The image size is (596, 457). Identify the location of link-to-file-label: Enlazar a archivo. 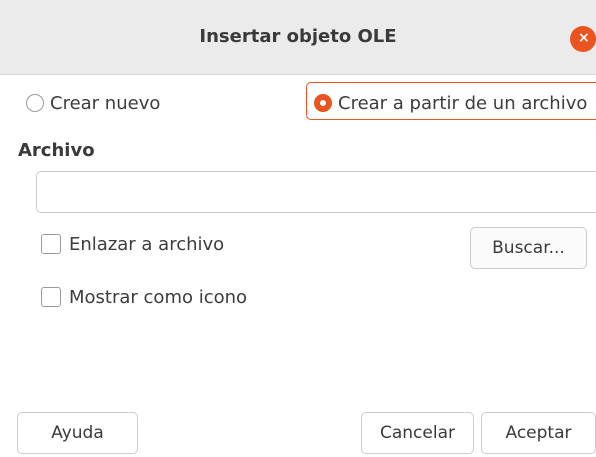
(147, 244).